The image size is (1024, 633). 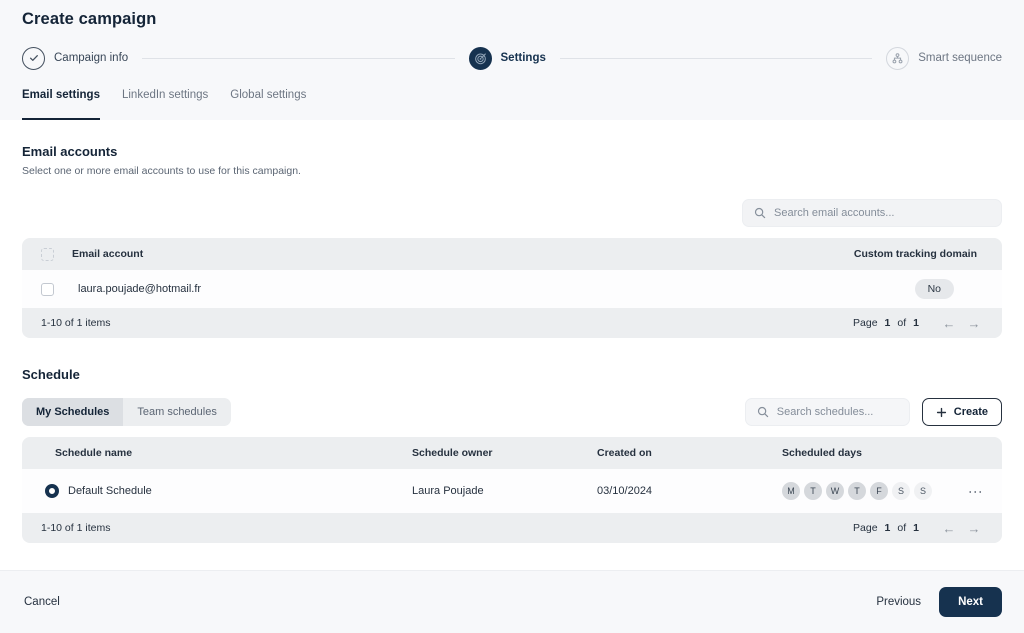 What do you see at coordinates (512, 528) in the screenshot?
I see `schedules-table-footer: 1-10 of 1 items Page 1 of 1 ← →` at bounding box center [512, 528].